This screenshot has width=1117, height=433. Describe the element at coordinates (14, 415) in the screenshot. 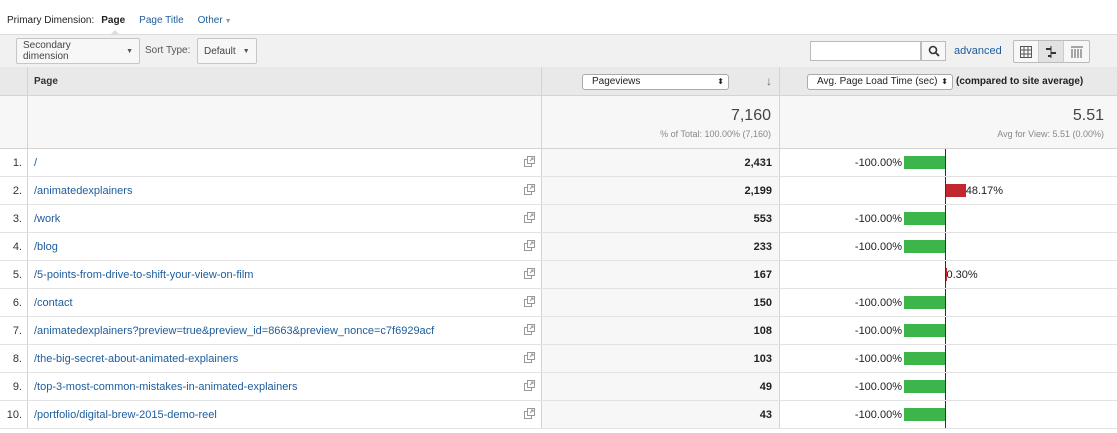

I see `row-number: 10.` at that location.